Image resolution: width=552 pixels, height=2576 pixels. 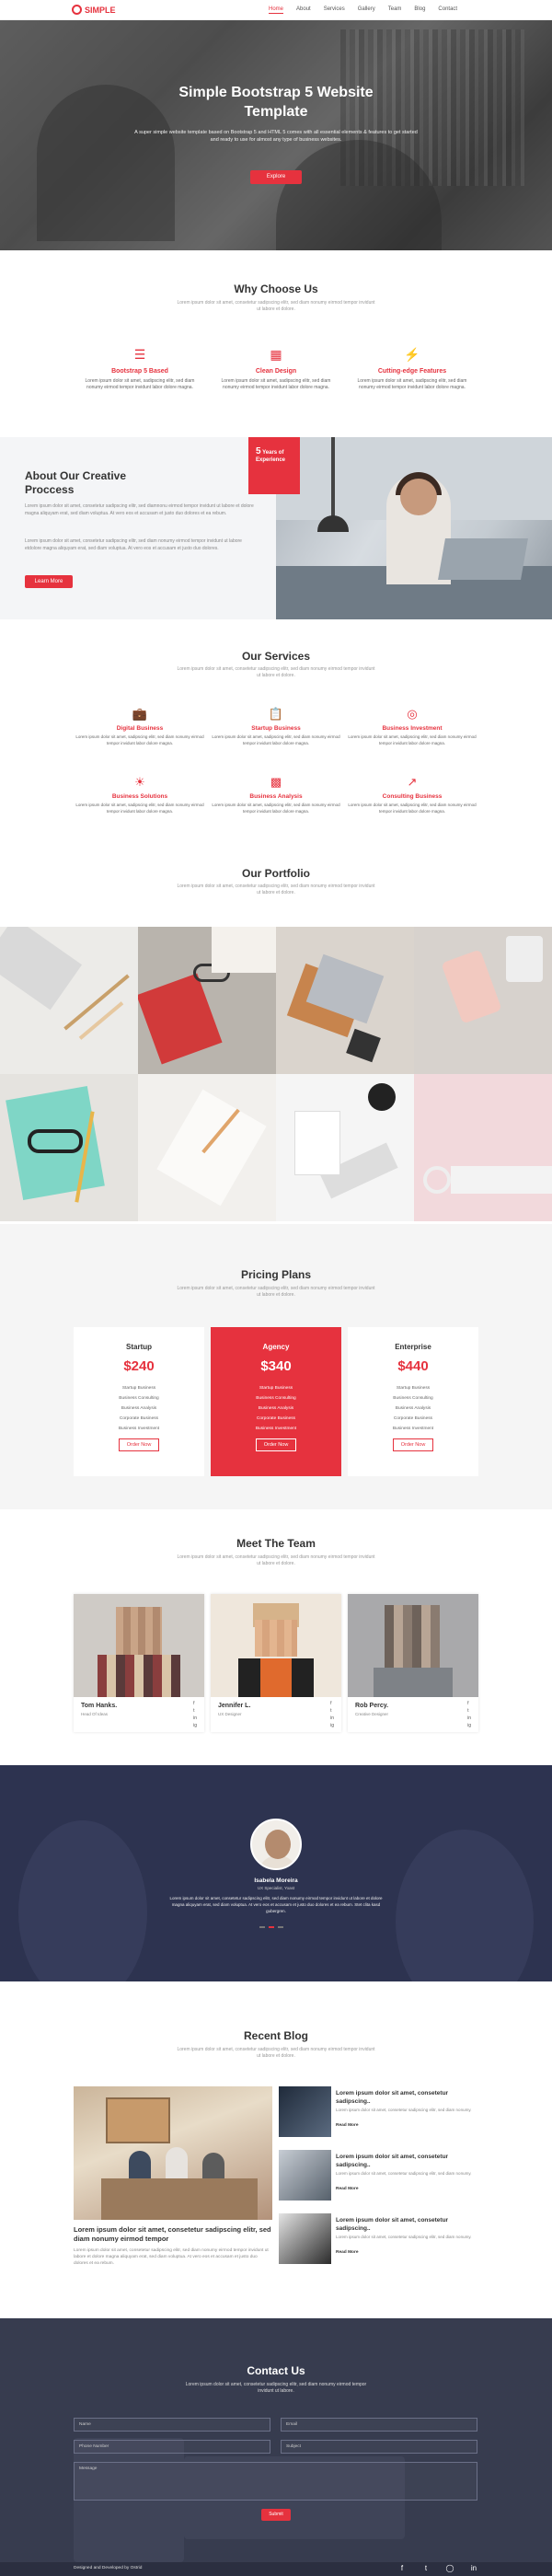 I want to click on carousel-dots, so click(x=271, y=1927).